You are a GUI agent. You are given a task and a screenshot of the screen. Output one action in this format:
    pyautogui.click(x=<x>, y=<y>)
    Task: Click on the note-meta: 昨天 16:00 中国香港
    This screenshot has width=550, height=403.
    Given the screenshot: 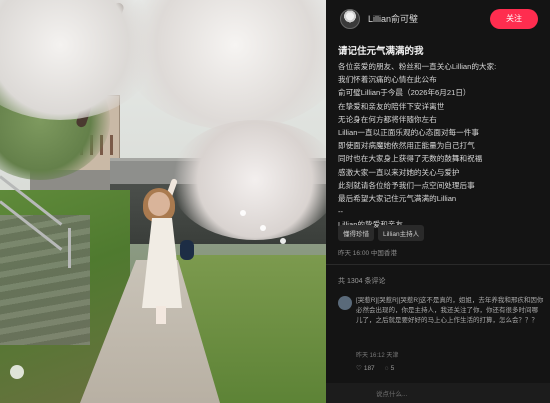 What is the action you would take?
    pyautogui.click(x=367, y=253)
    